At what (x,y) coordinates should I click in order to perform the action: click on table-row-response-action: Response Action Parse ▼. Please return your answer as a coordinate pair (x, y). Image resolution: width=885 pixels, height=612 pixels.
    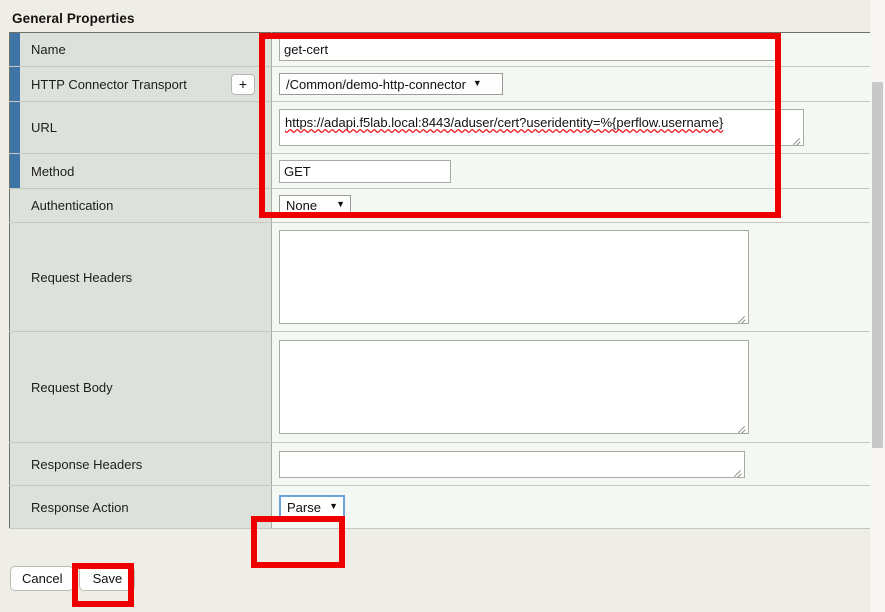
    Looking at the image, I should click on (441, 507).